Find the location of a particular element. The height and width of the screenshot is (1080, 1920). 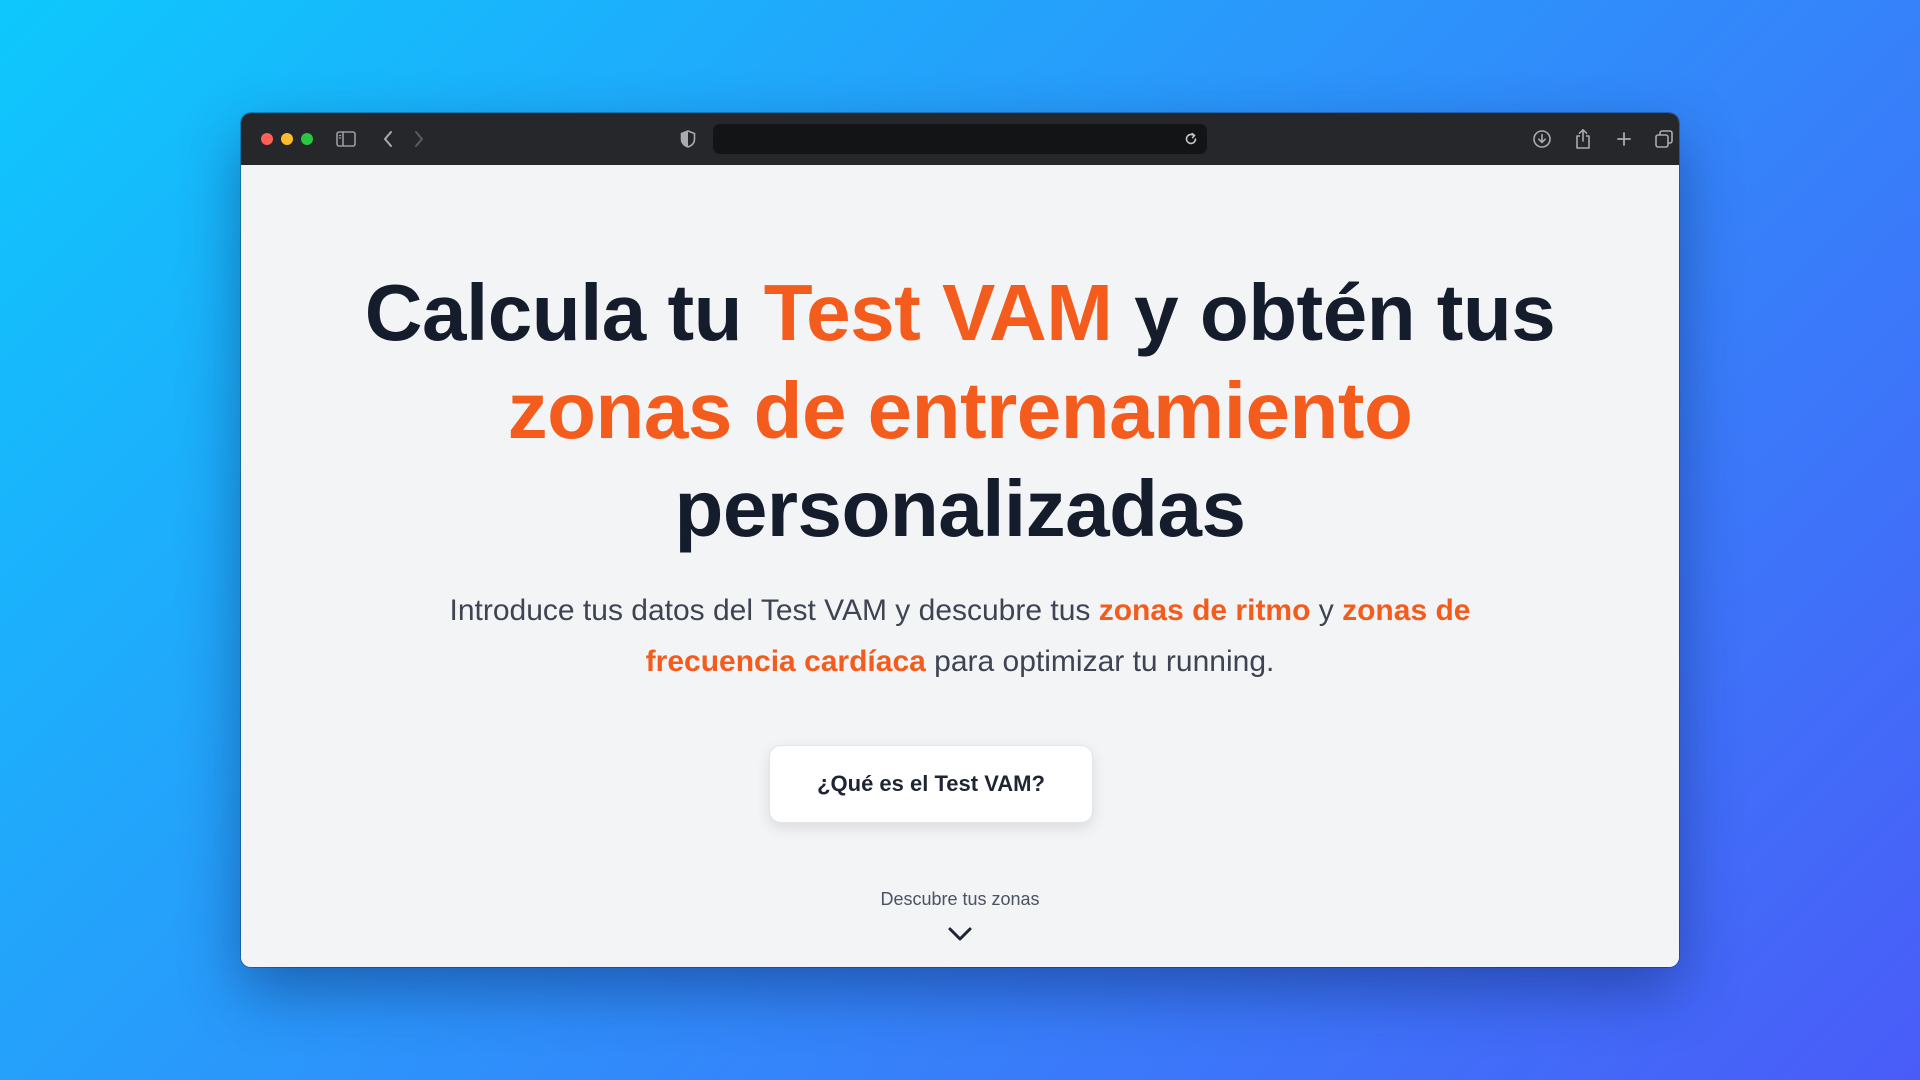

headline-text-1: Calcula tu is located at coordinates (564, 312).